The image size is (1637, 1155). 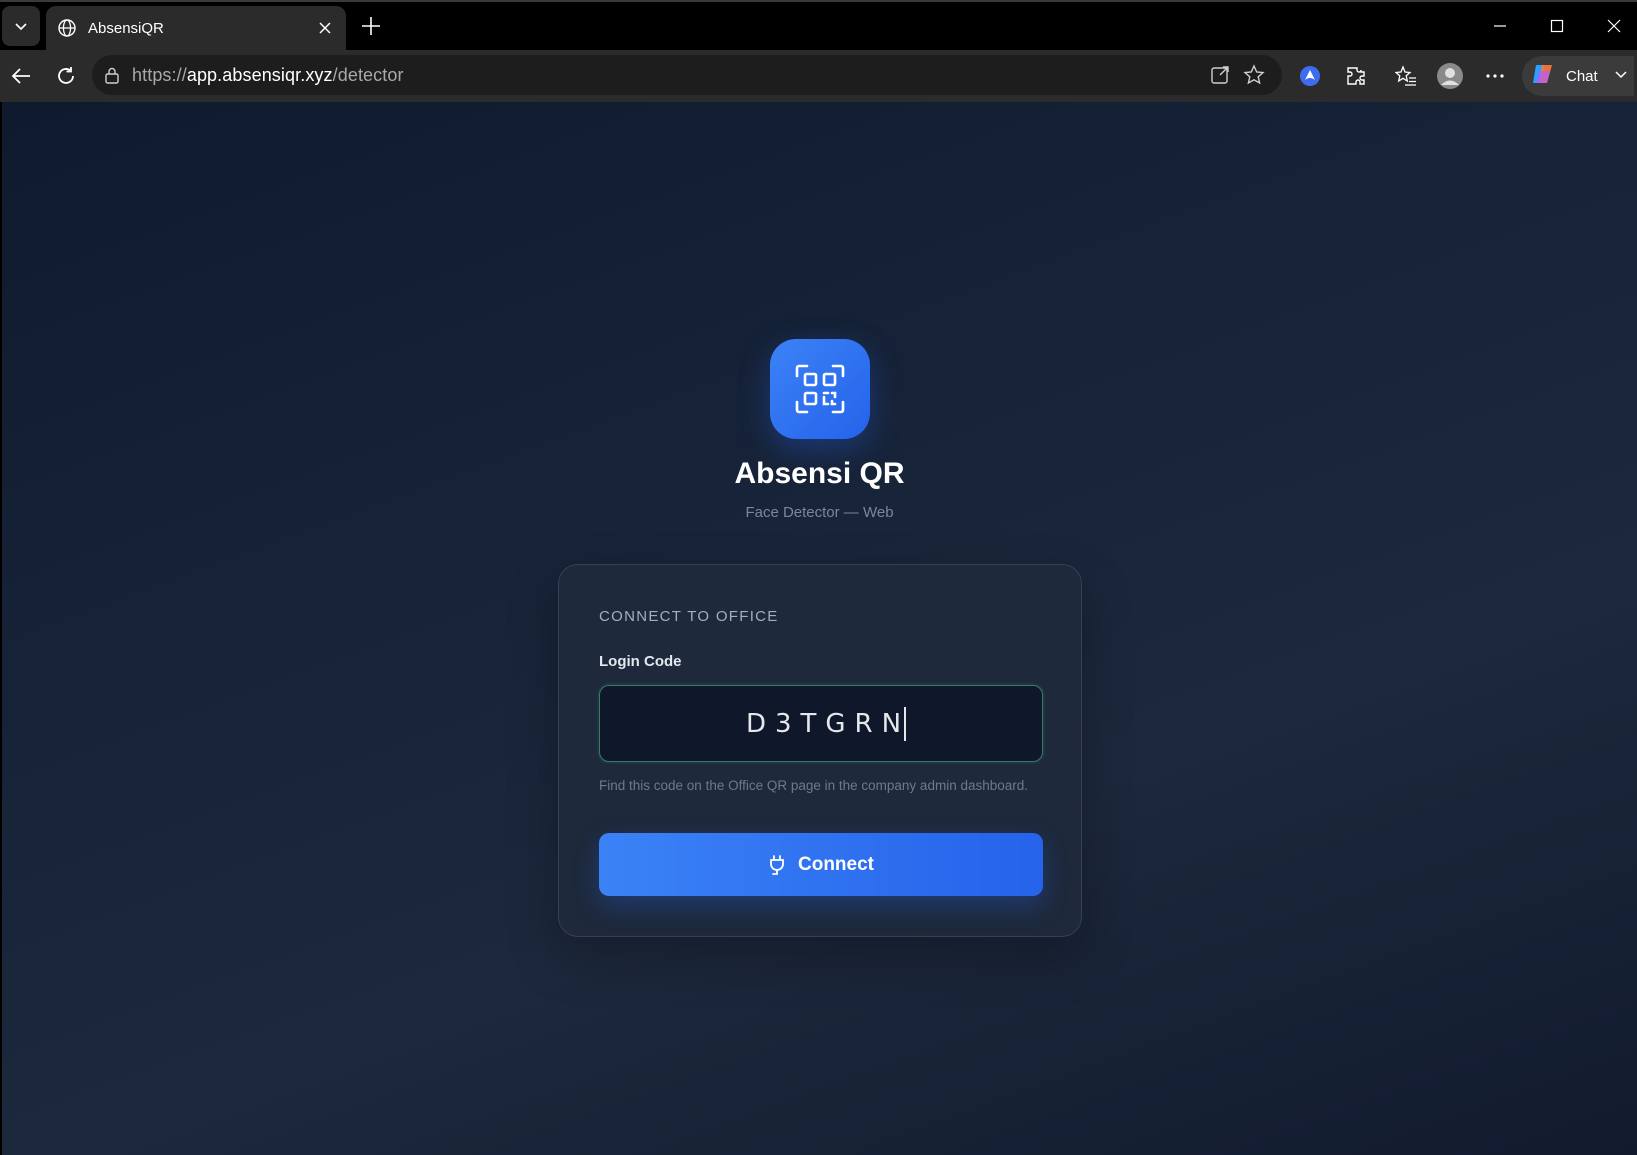 I want to click on connect-button-label: Connect, so click(x=836, y=864).